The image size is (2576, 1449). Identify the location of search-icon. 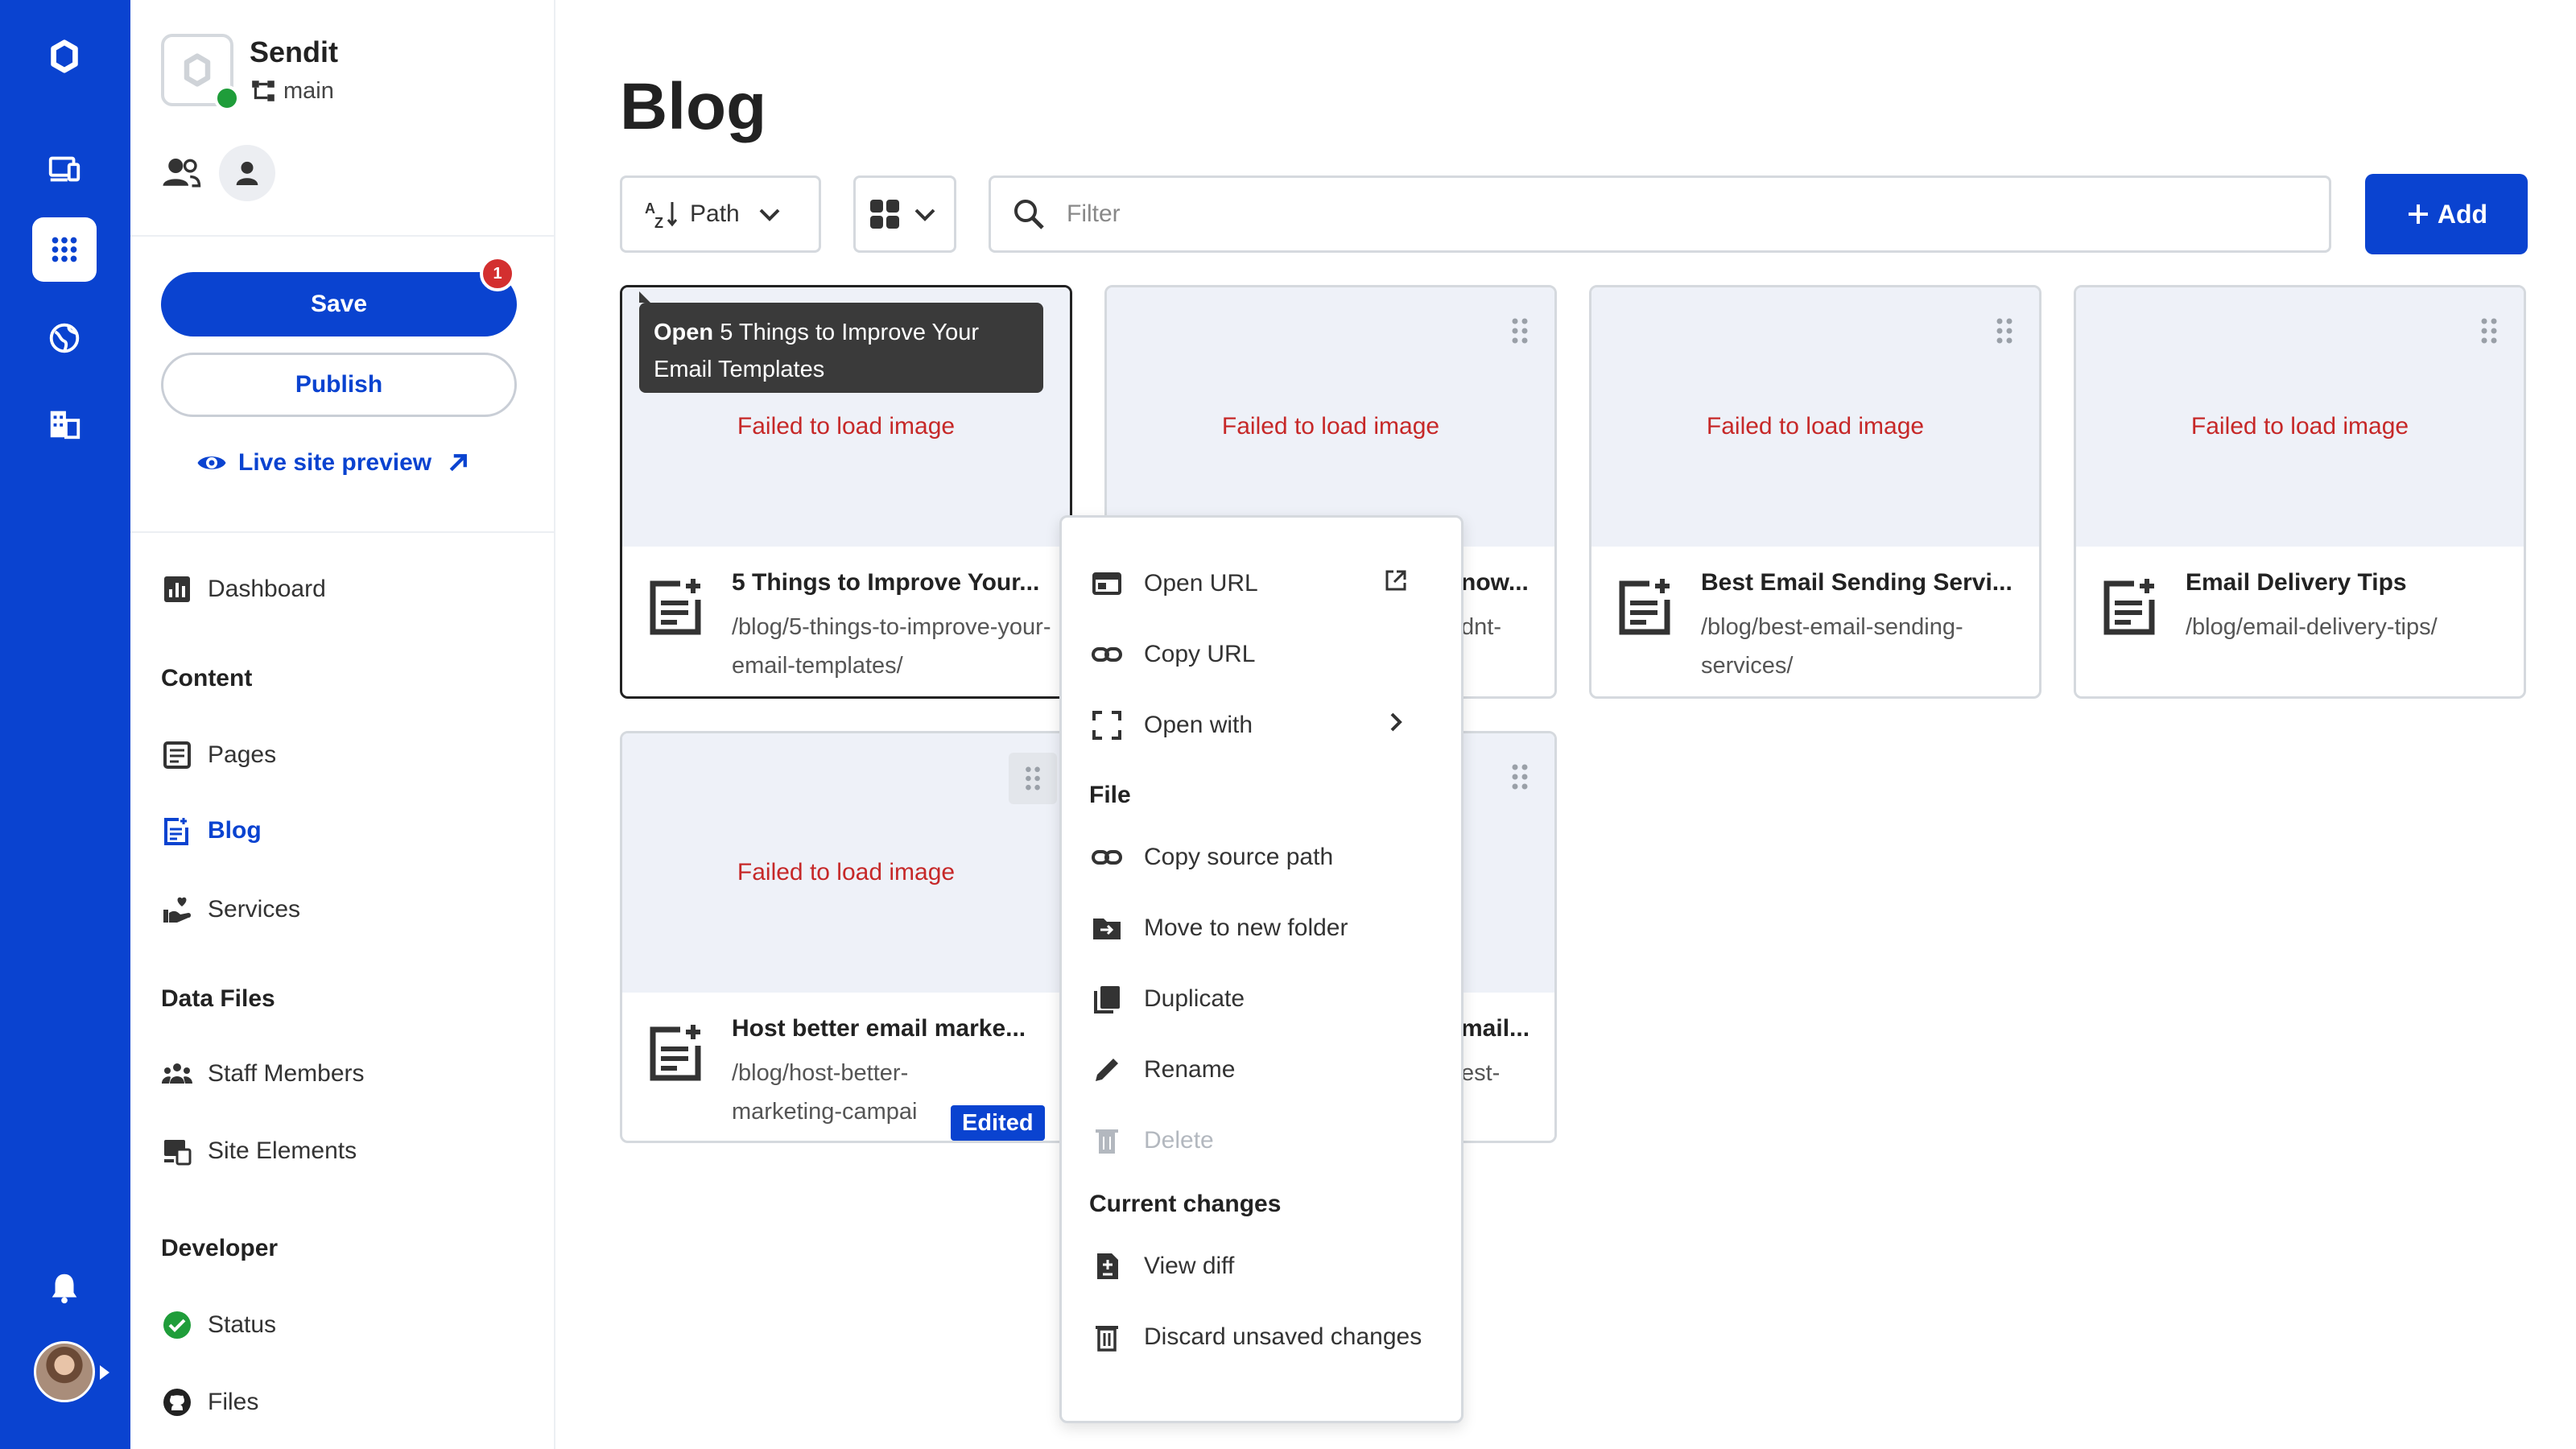
(1029, 214).